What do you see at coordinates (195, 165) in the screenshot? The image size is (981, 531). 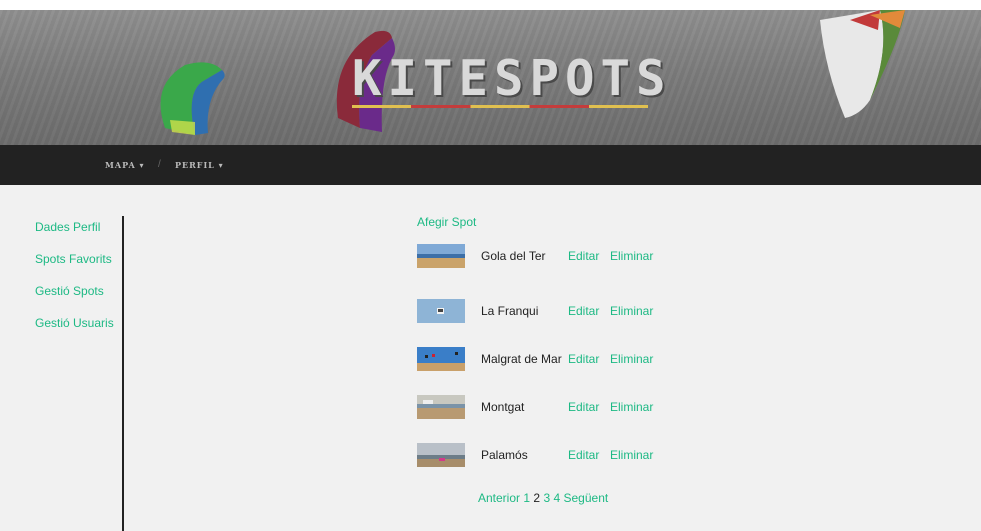 I see `nav-perfil-label: PERFIL` at bounding box center [195, 165].